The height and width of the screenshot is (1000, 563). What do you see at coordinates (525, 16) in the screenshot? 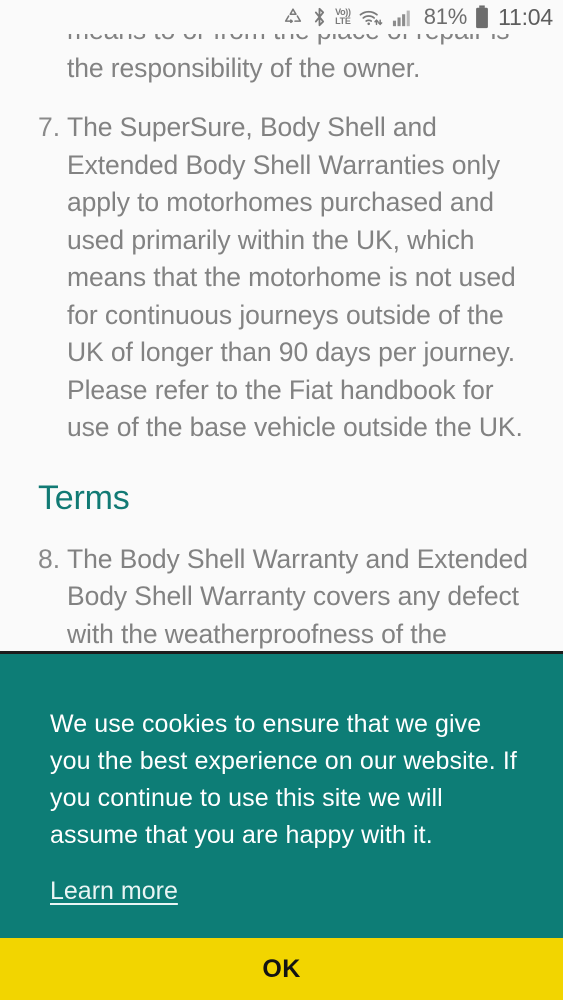
I see `clock: 11:04` at bounding box center [525, 16].